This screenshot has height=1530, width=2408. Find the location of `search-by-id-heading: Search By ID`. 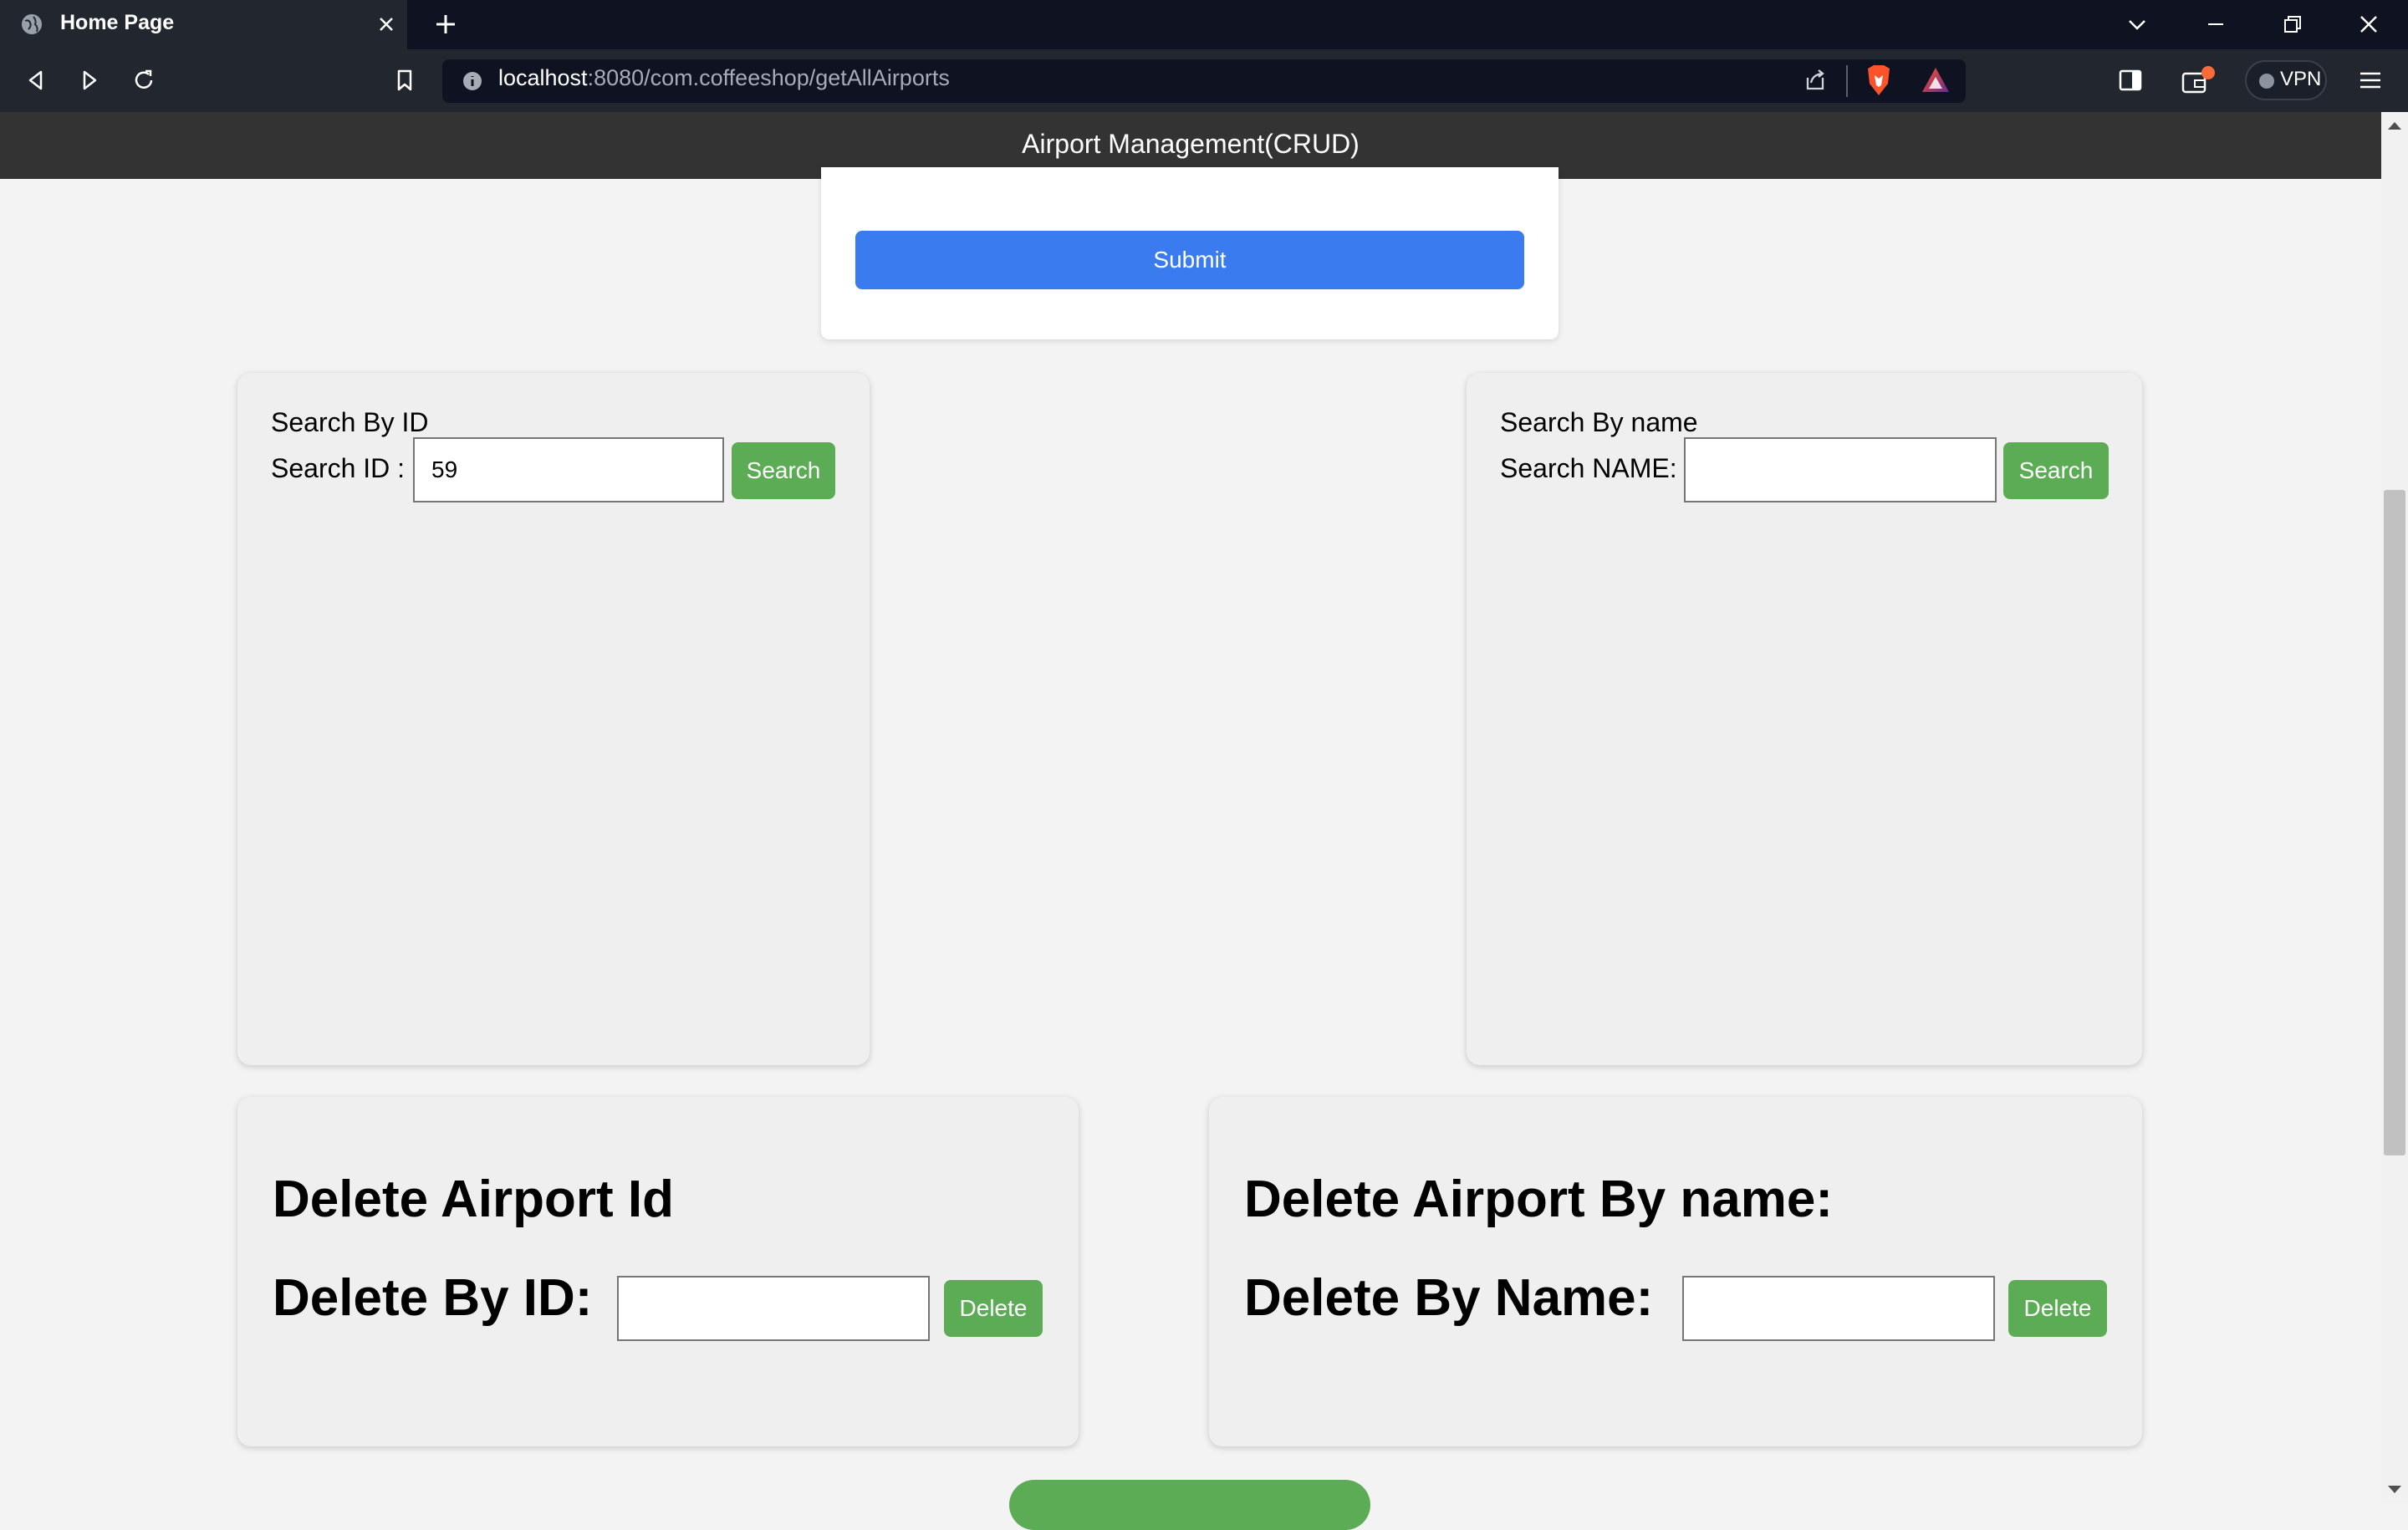

search-by-id-heading: Search By ID is located at coordinates (350, 422).